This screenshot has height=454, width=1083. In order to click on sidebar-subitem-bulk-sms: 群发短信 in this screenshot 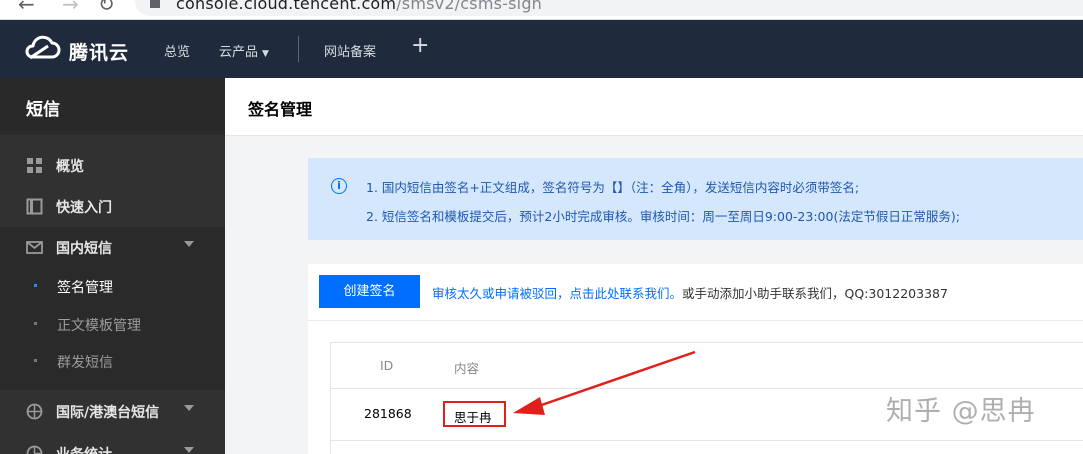, I will do `click(112, 361)`.